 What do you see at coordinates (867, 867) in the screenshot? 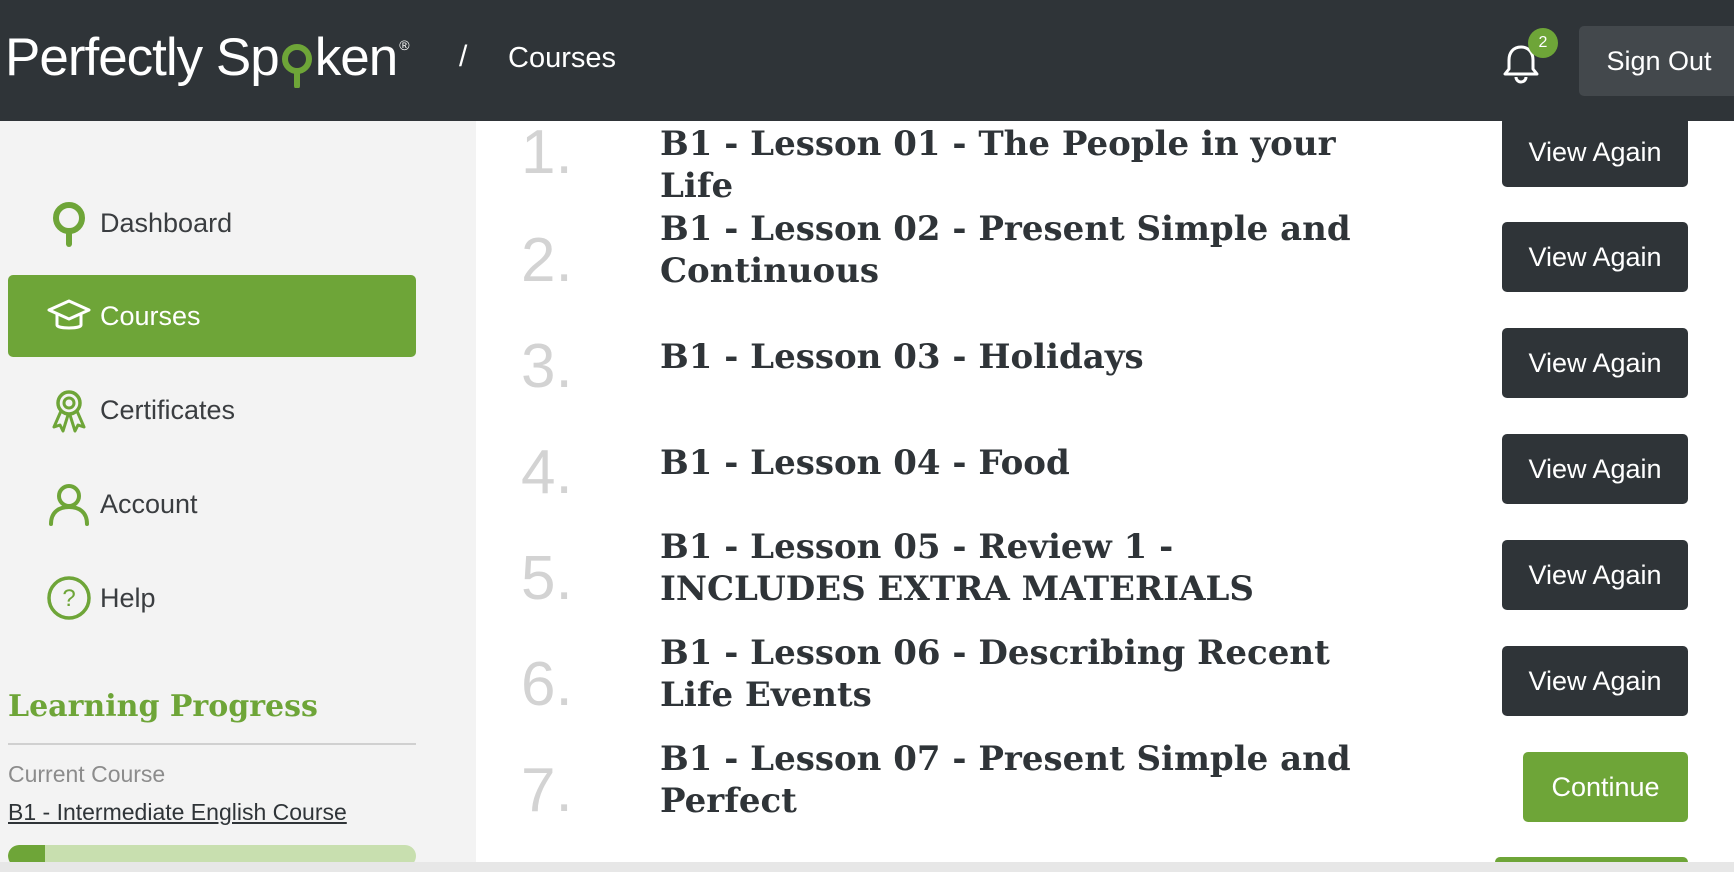
I see `scrollbar-track` at bounding box center [867, 867].